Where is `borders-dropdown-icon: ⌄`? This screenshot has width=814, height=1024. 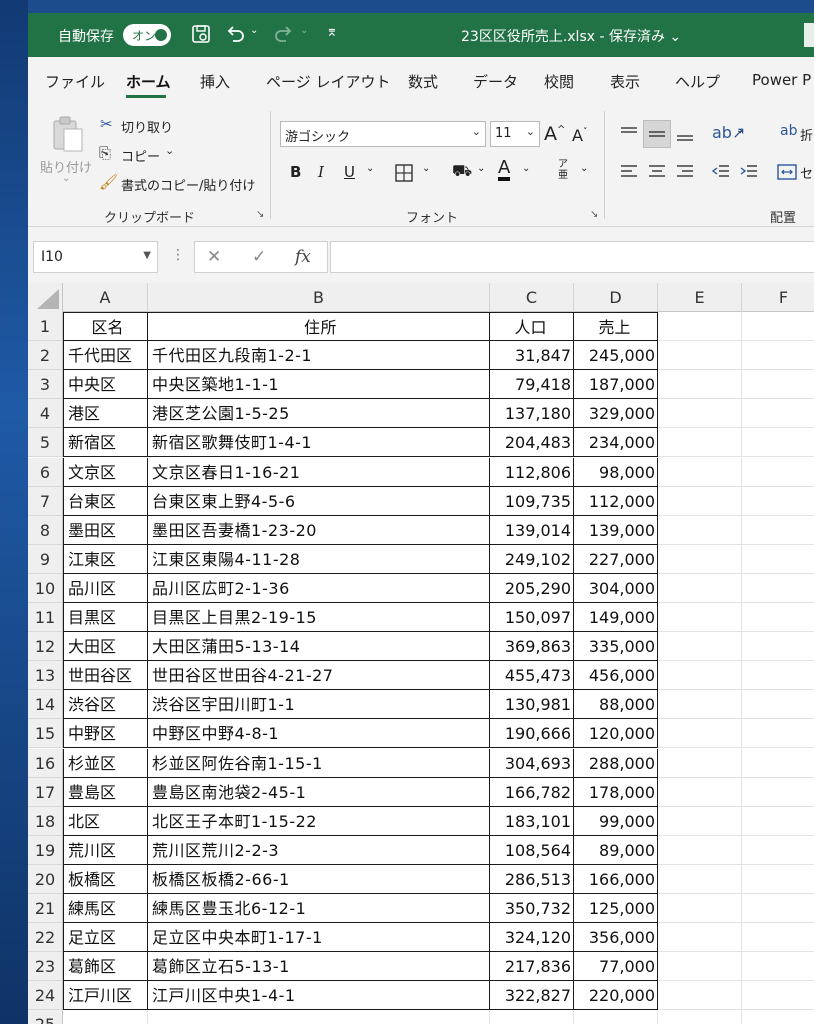
borders-dropdown-icon: ⌄ is located at coordinates (426, 168).